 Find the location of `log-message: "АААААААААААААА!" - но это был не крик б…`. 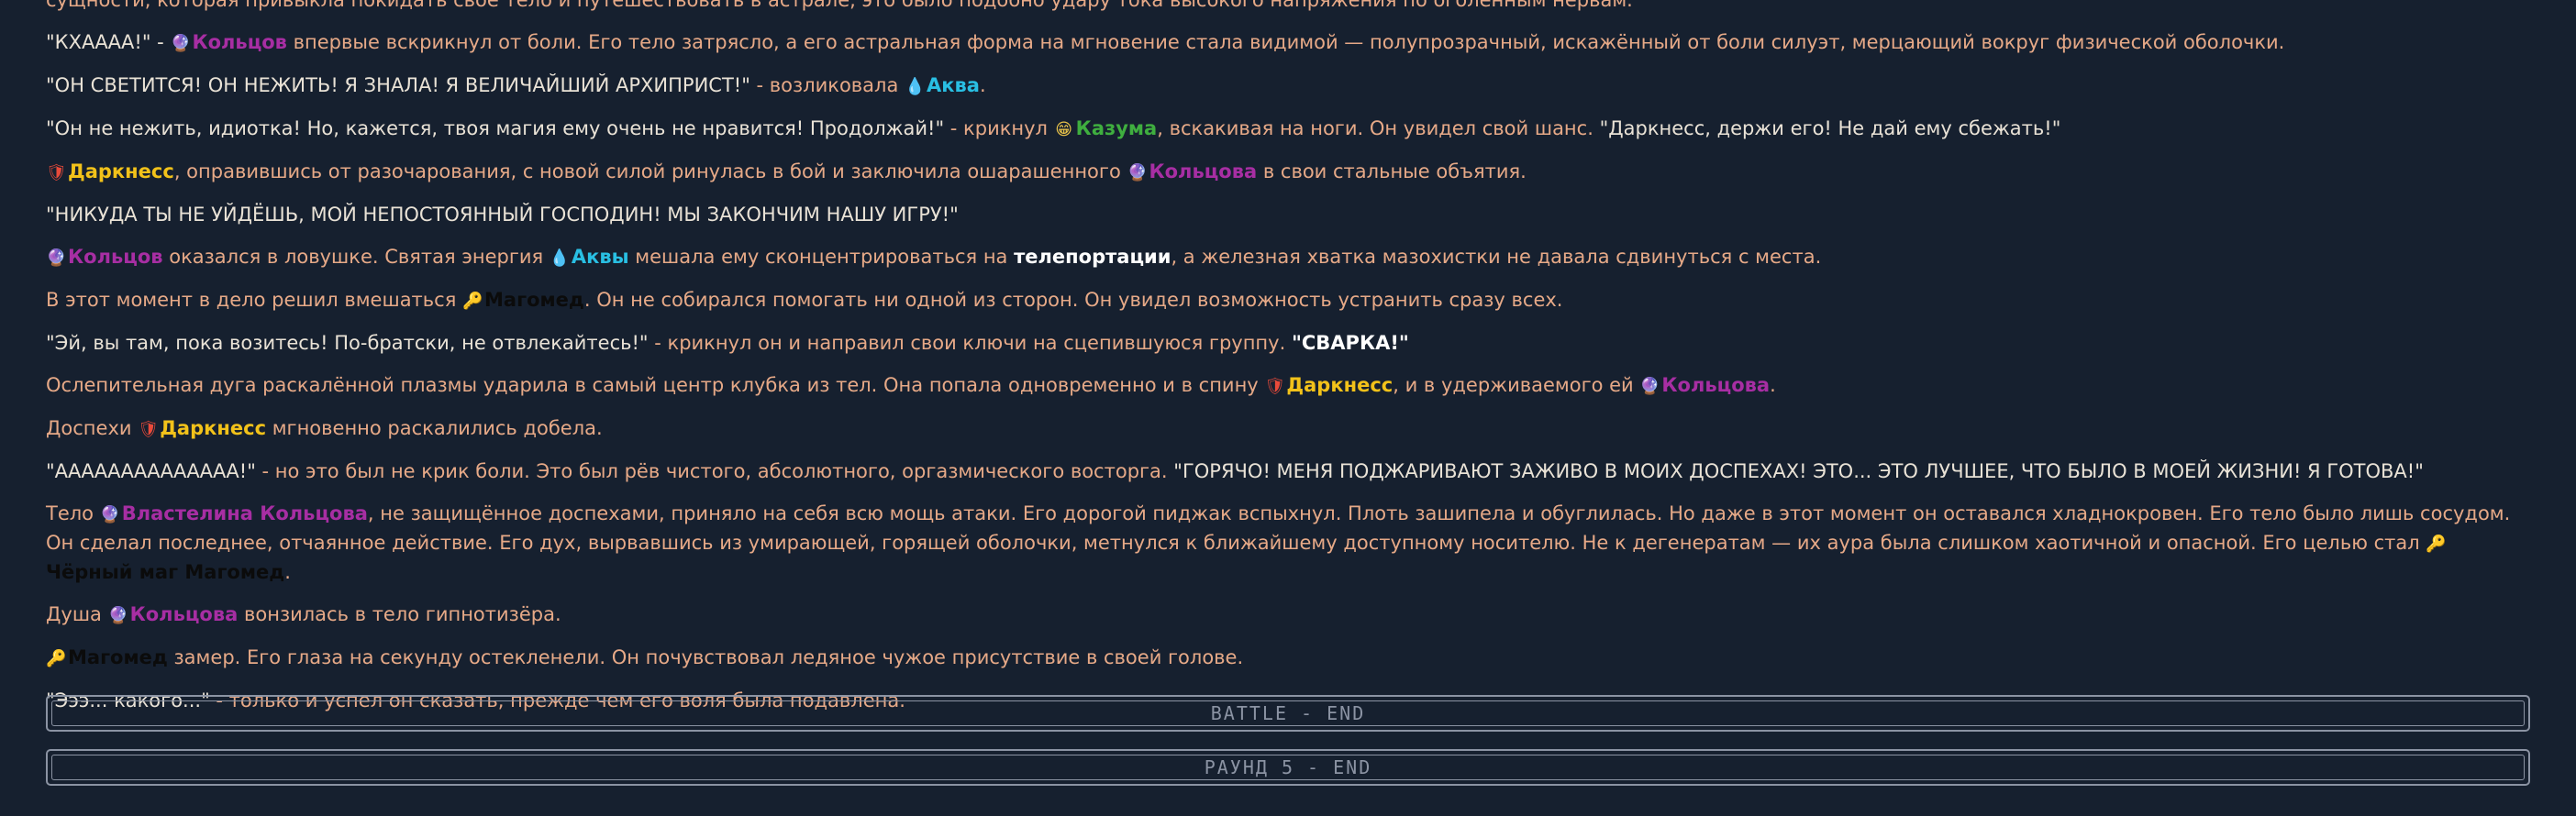

log-message: "АААААААААААААА!" - но это был не крик б… is located at coordinates (1235, 471).